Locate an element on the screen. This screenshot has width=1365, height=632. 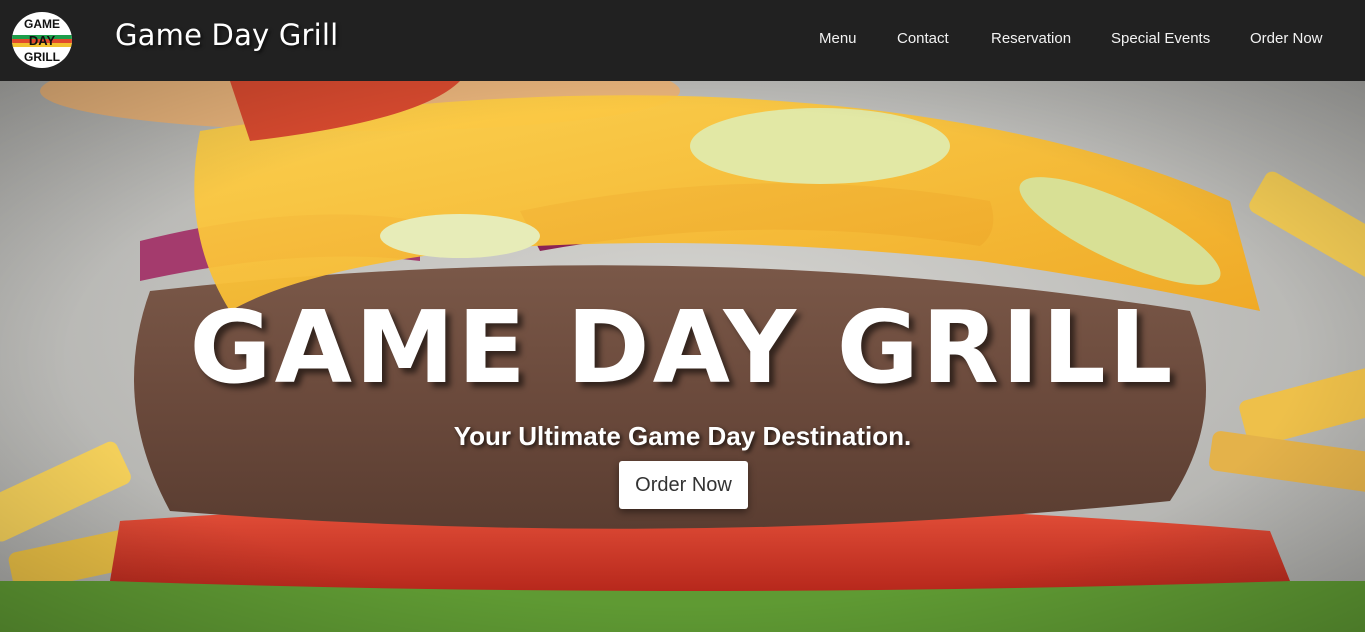
hero-title: GAME DAY GRILL is located at coordinates (682, 347).